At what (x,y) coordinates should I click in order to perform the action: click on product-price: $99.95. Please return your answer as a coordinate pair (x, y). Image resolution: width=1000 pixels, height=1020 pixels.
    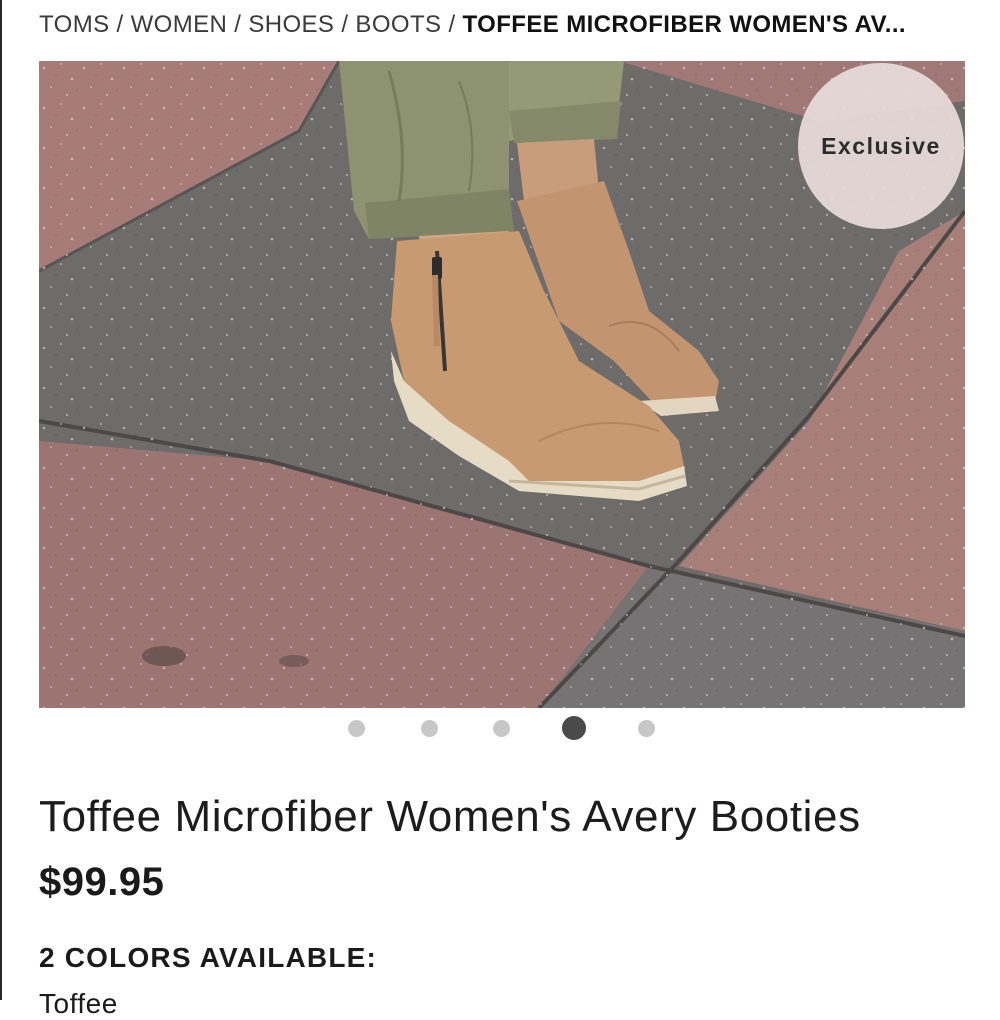
    Looking at the image, I should click on (102, 882).